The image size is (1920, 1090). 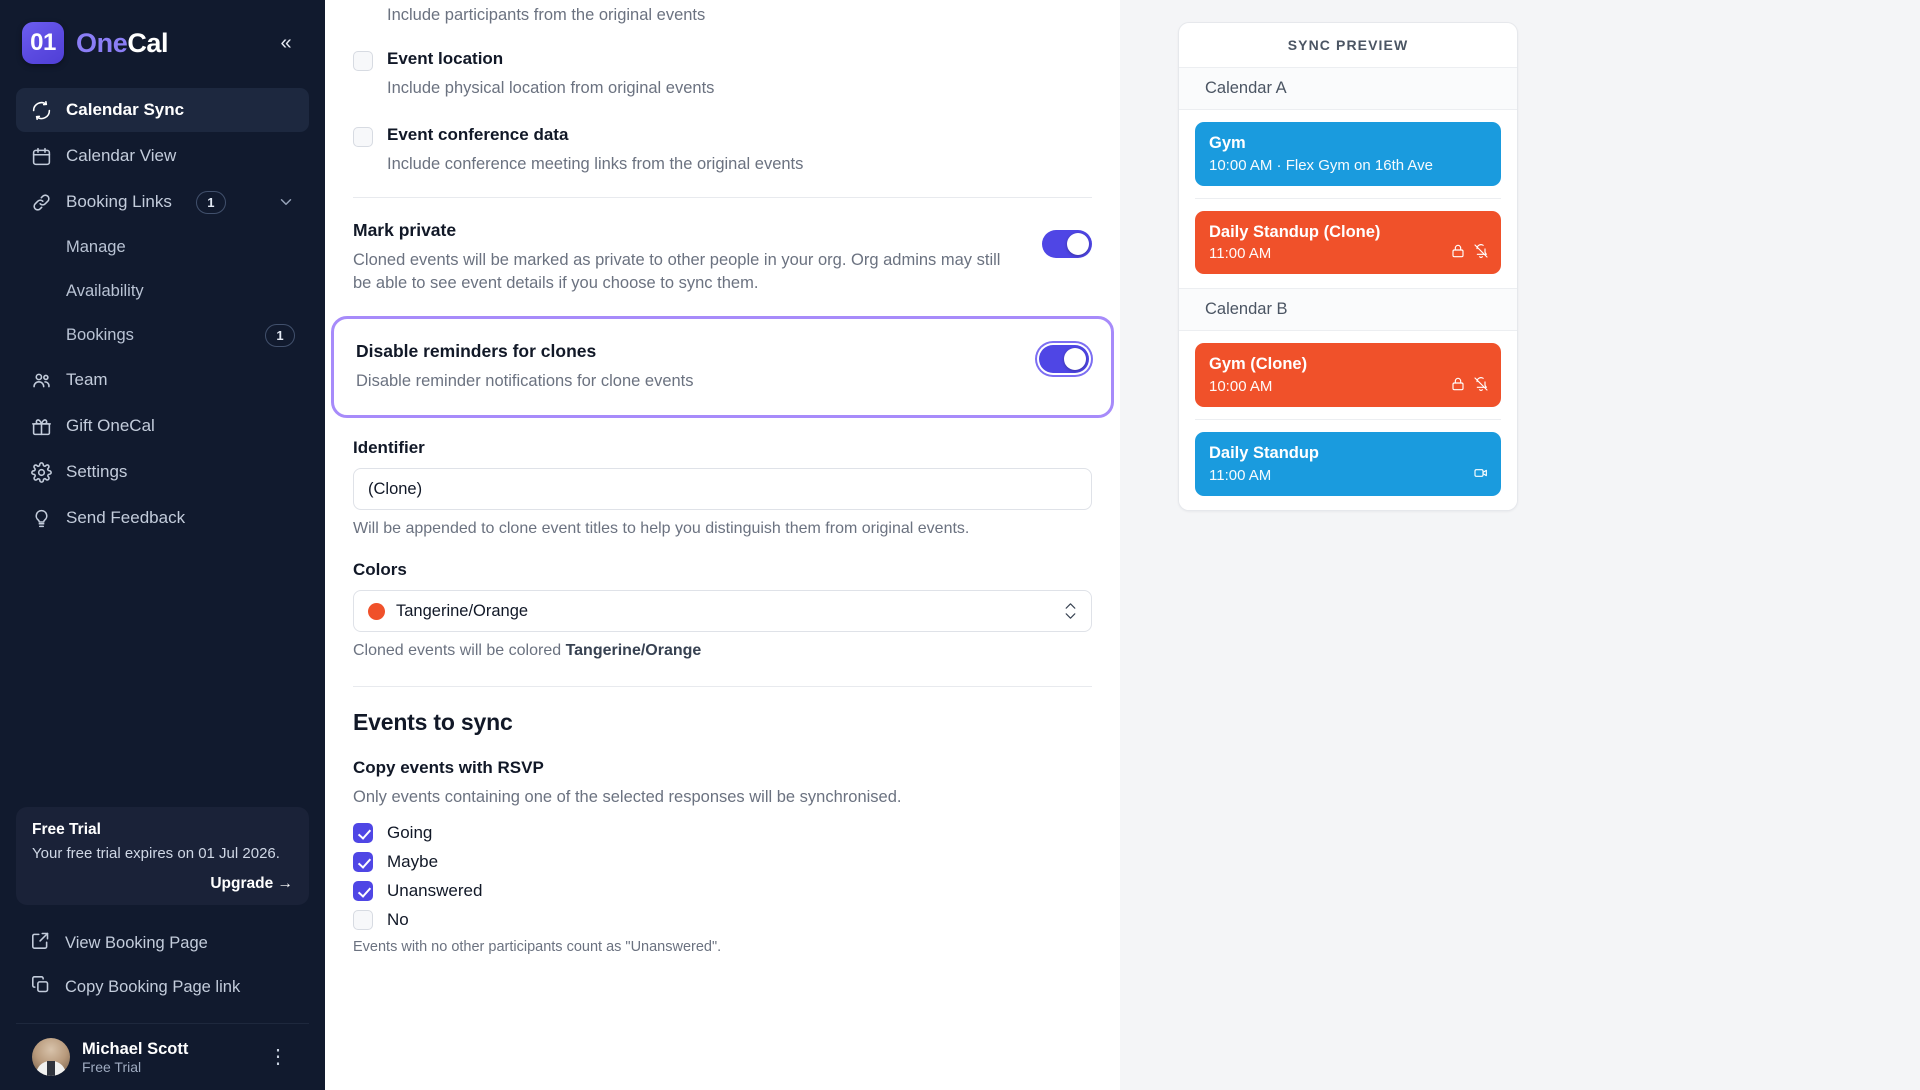 I want to click on user-info: Michael Scott Free Trial, so click(x=135, y=1057).